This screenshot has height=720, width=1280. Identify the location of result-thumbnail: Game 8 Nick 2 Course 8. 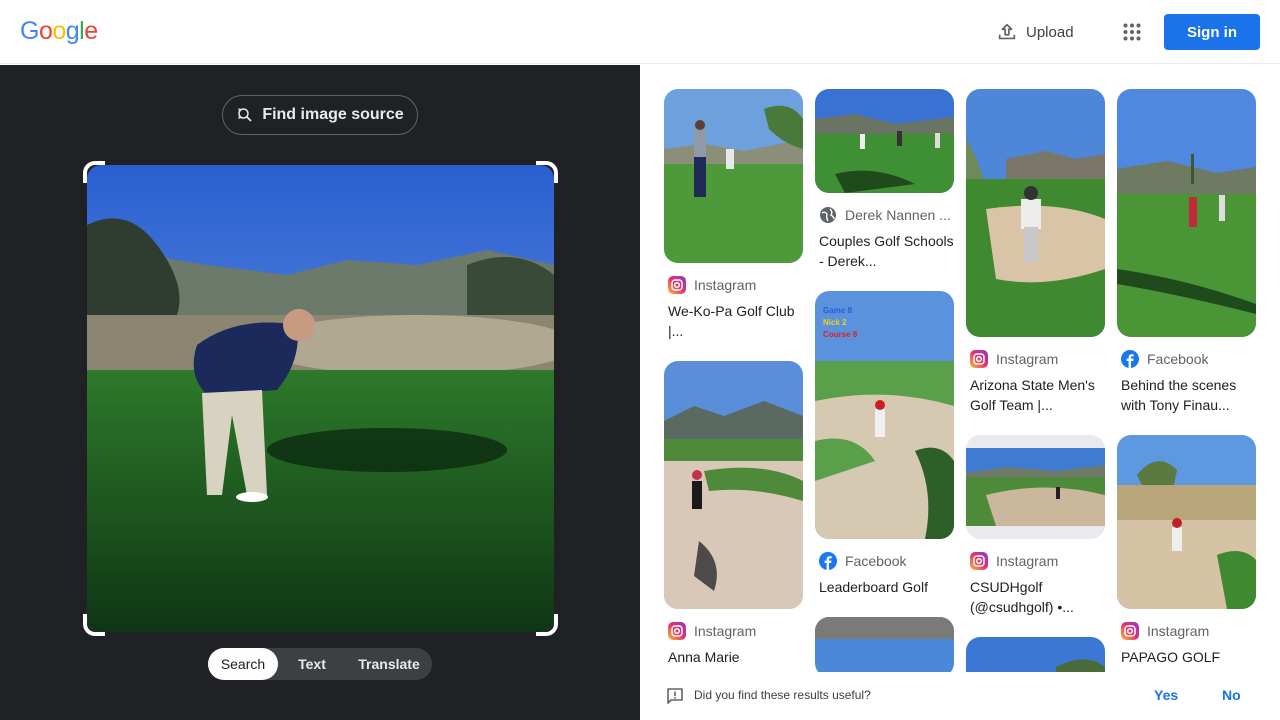
(884, 415).